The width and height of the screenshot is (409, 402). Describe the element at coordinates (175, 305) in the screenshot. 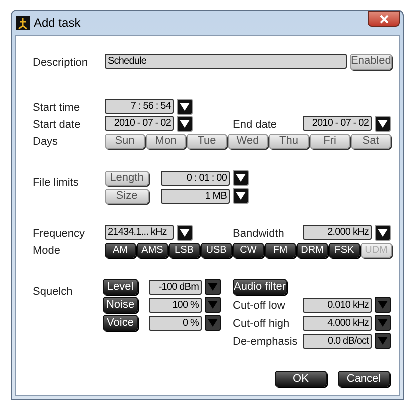

I see `value-field: 100 %` at that location.